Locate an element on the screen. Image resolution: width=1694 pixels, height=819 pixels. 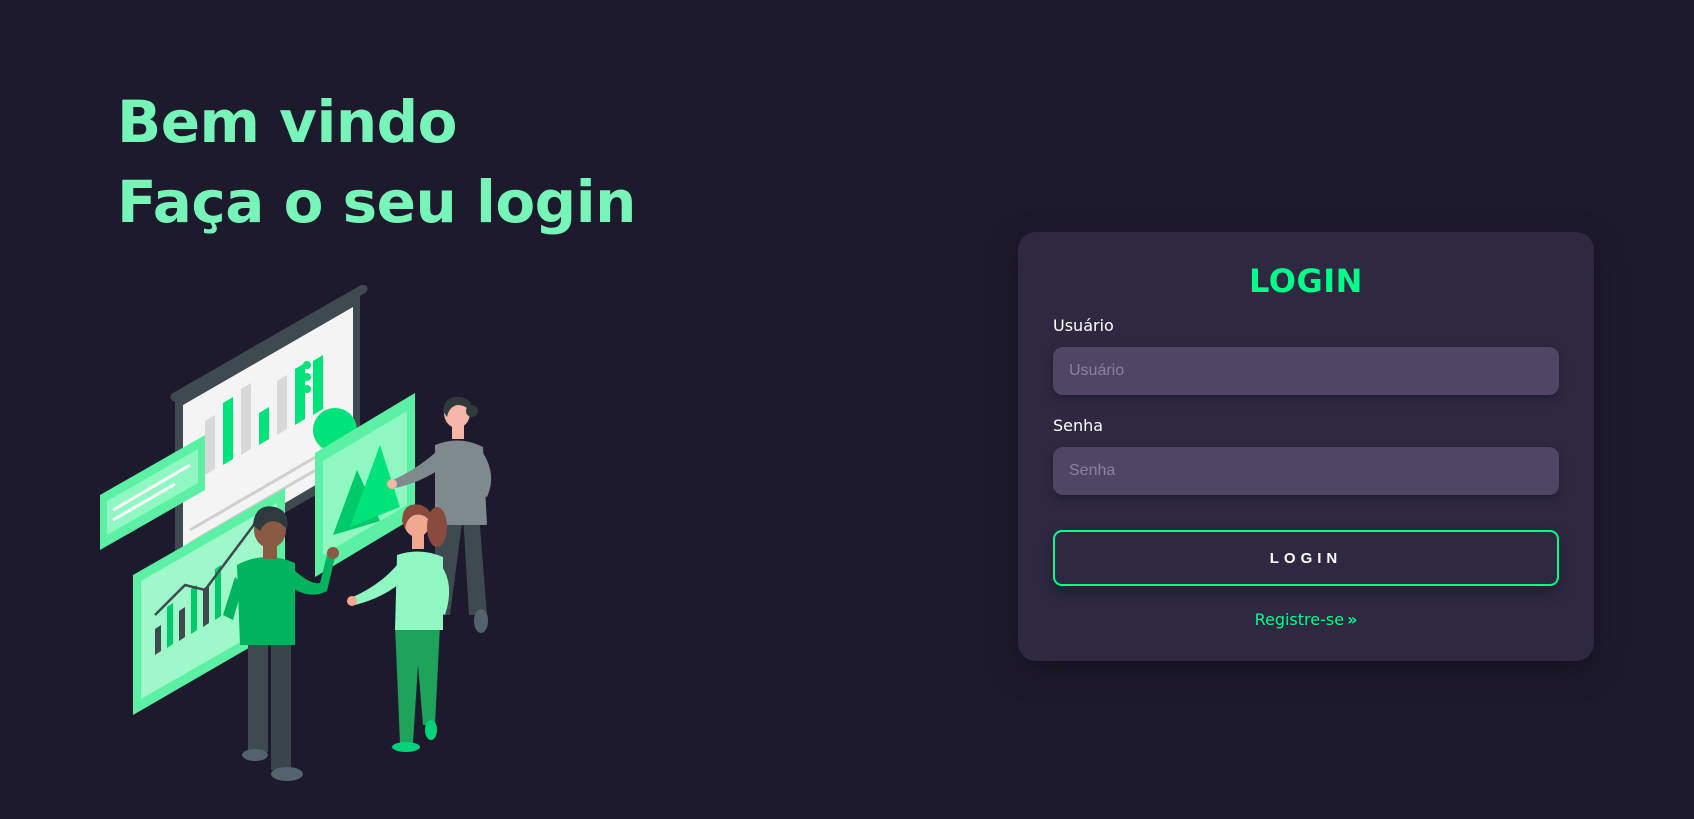
password-label: Senha is located at coordinates (1078, 425).